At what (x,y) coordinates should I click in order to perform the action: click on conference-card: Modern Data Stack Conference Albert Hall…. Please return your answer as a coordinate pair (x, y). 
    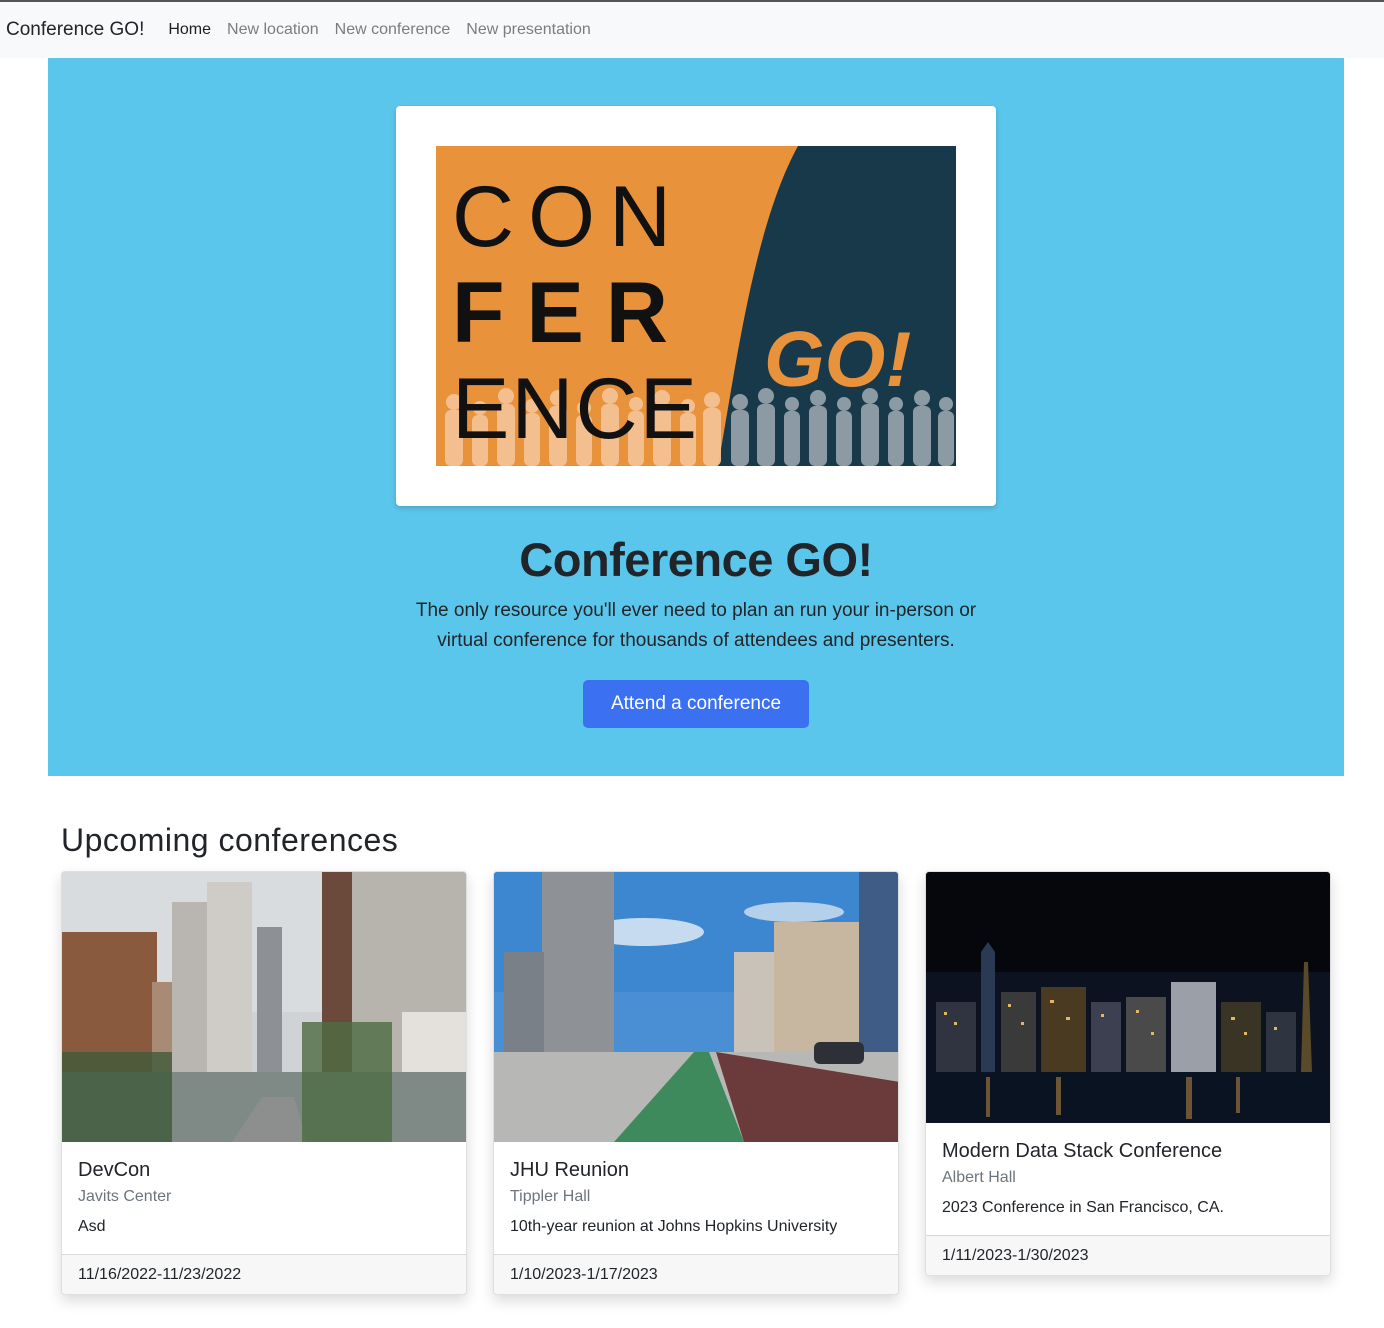
    Looking at the image, I should click on (1128, 1073).